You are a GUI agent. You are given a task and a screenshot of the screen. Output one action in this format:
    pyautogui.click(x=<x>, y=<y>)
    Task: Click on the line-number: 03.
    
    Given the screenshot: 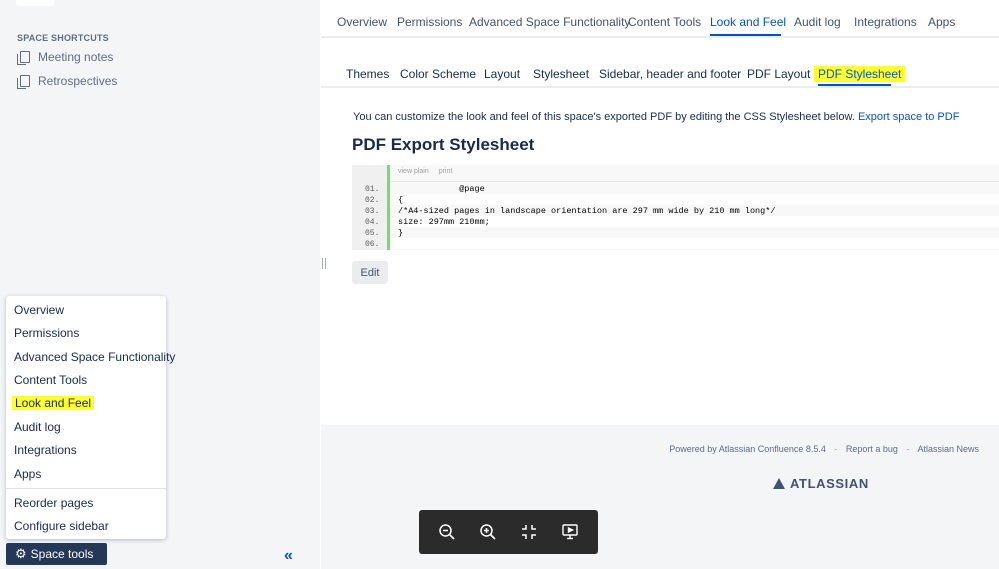 What is the action you would take?
    pyautogui.click(x=372, y=211)
    